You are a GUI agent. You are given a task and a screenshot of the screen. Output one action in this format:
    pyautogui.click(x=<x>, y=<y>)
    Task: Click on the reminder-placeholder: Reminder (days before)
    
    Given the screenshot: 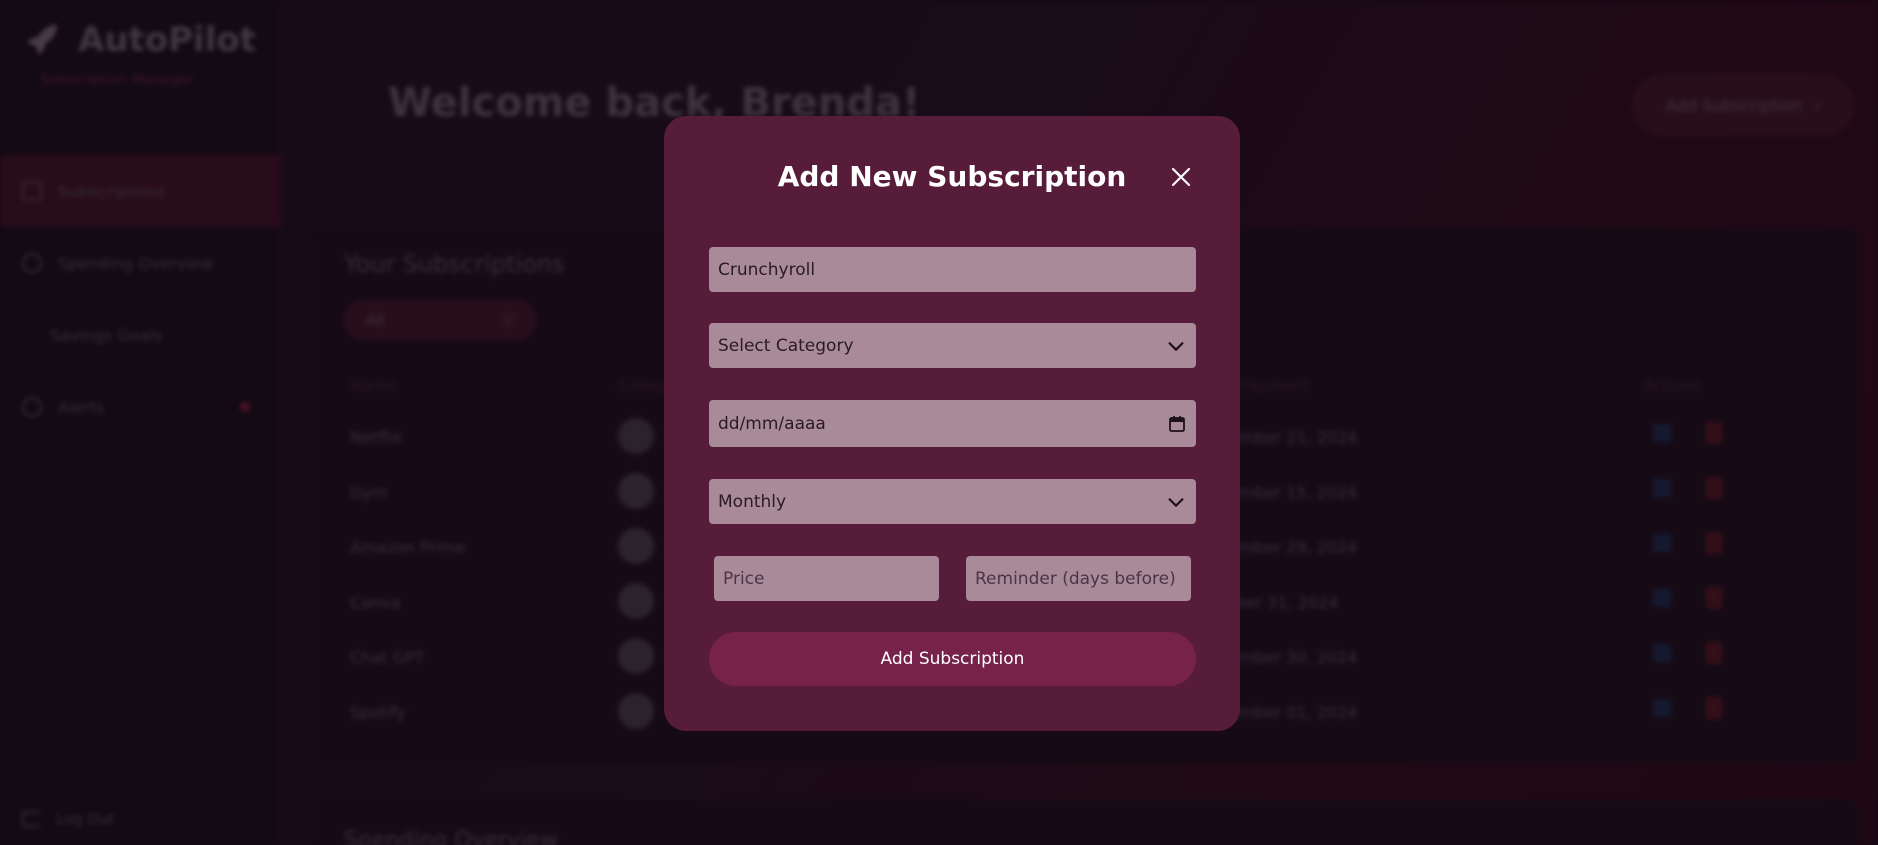 What is the action you would take?
    pyautogui.click(x=1075, y=578)
    